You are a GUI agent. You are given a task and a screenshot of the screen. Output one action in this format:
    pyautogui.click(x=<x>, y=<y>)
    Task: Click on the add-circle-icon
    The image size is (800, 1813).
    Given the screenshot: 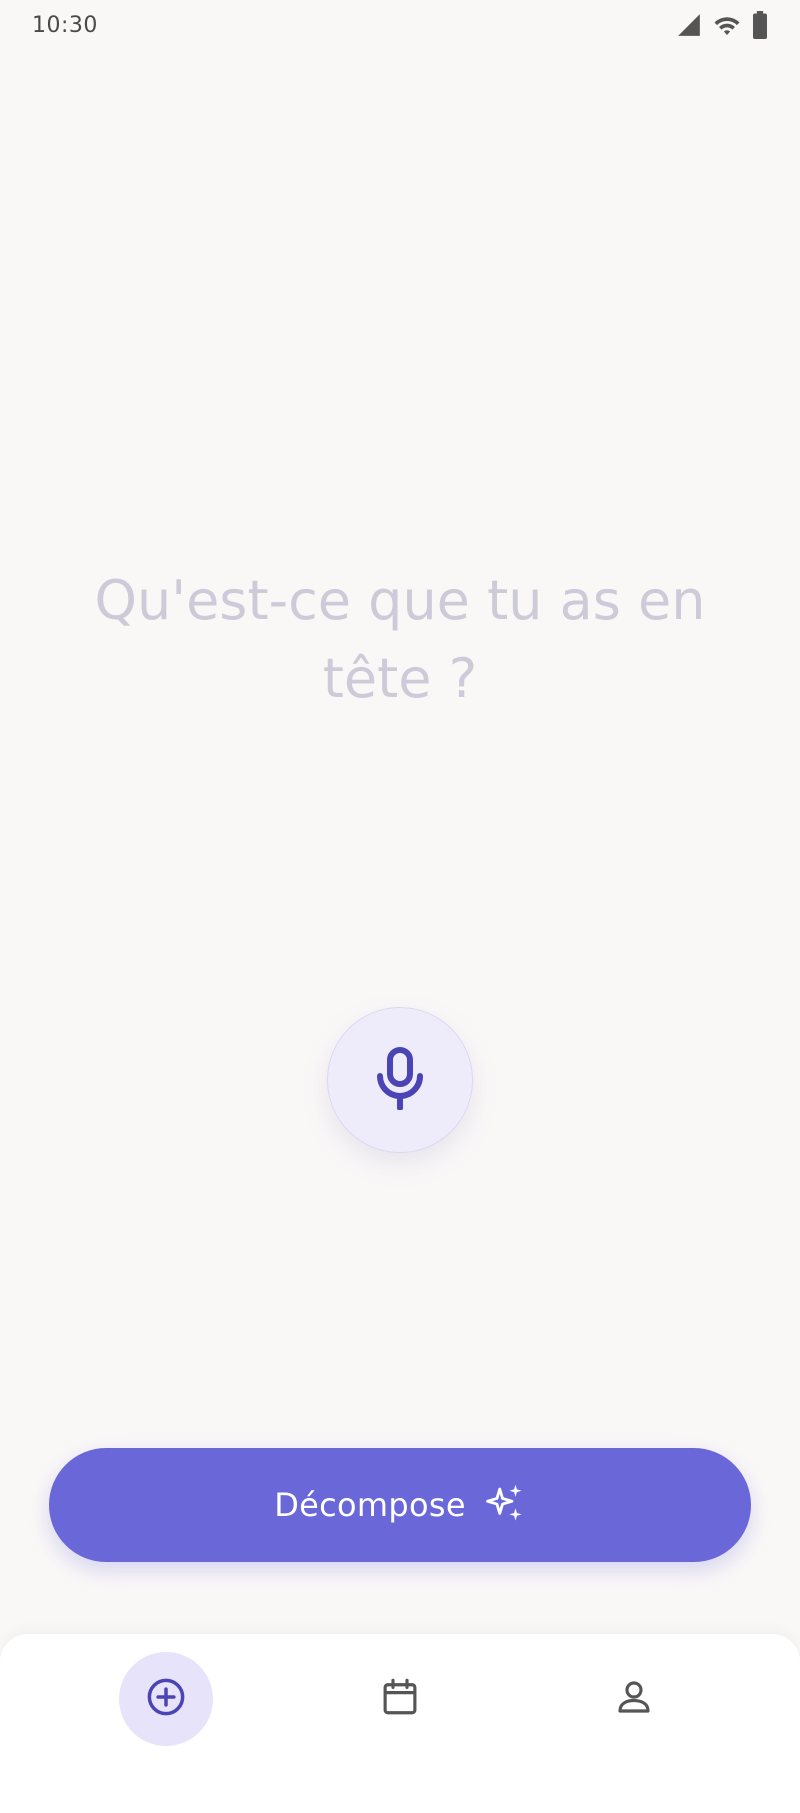 What is the action you would take?
    pyautogui.click(x=166, y=1699)
    